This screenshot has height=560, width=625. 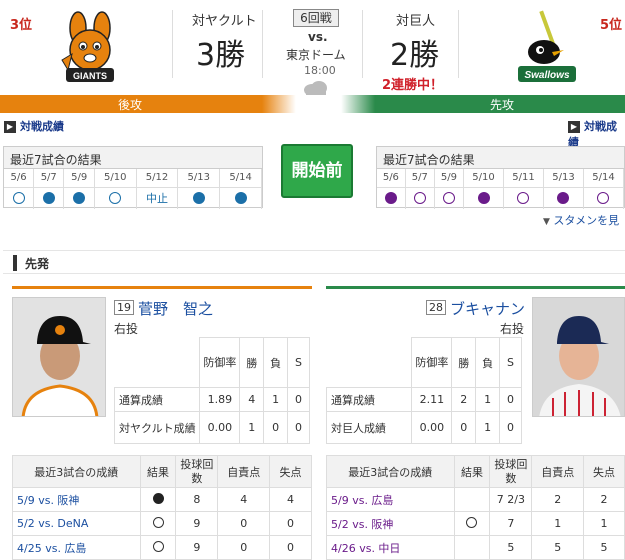 What do you see at coordinates (197, 499) in the screenshot?
I see `game-ip: 8` at bounding box center [197, 499].